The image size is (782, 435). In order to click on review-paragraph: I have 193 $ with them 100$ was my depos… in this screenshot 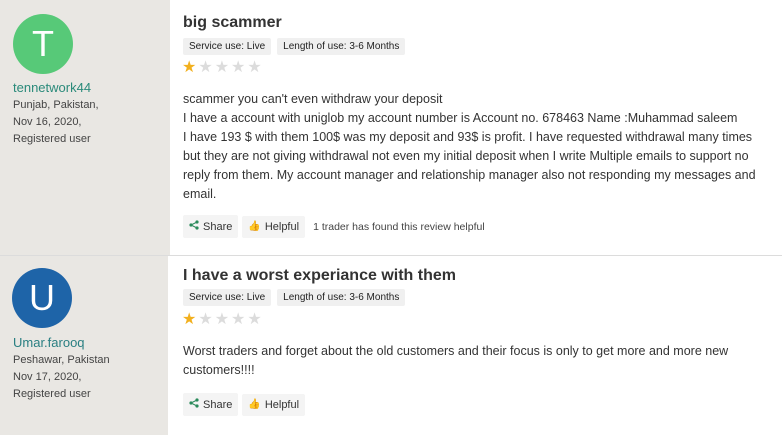, I will do `click(469, 165)`.